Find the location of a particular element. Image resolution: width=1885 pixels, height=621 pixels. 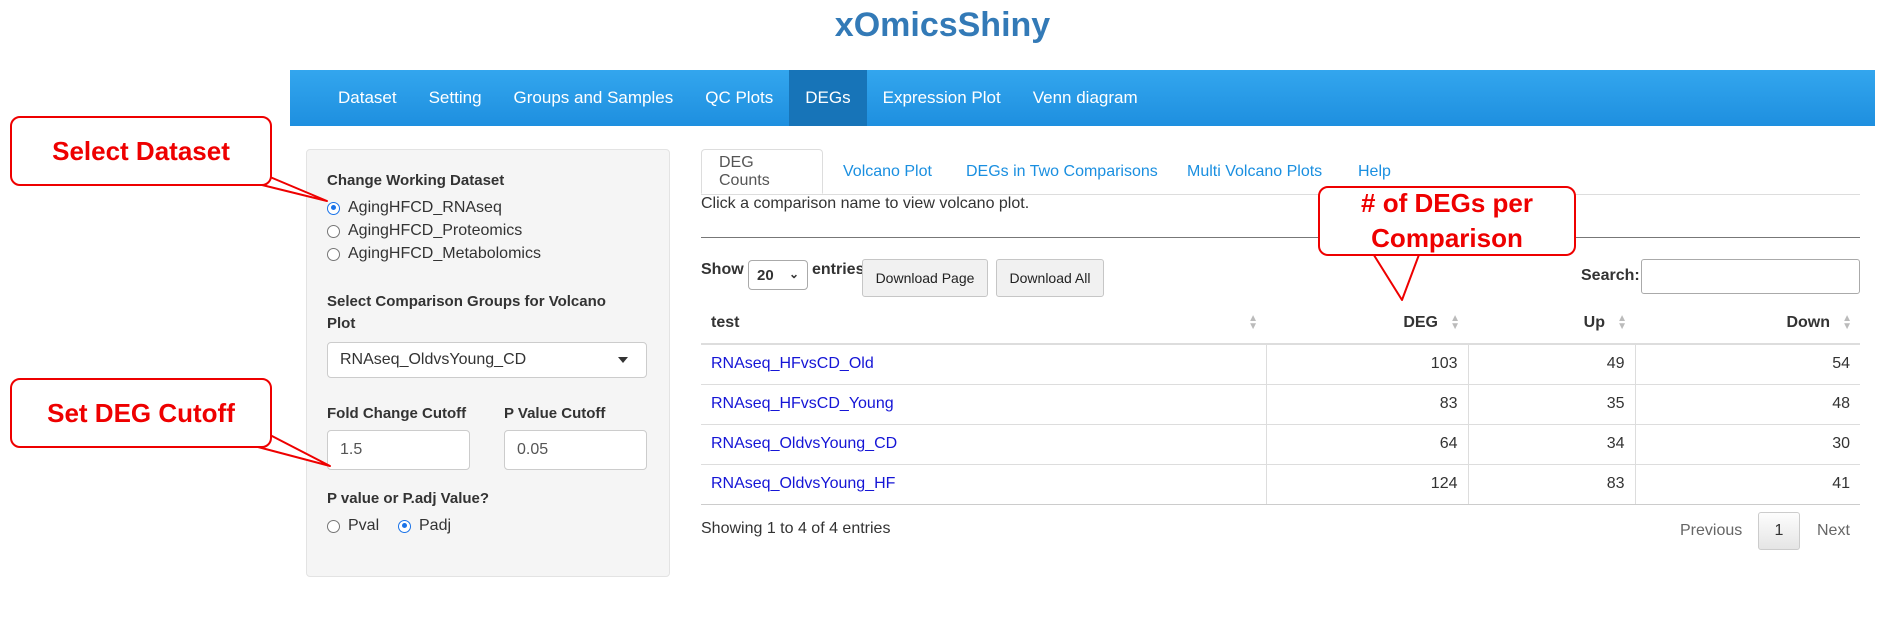

callout-select-dataset: Select Dataset is located at coordinates (141, 151).